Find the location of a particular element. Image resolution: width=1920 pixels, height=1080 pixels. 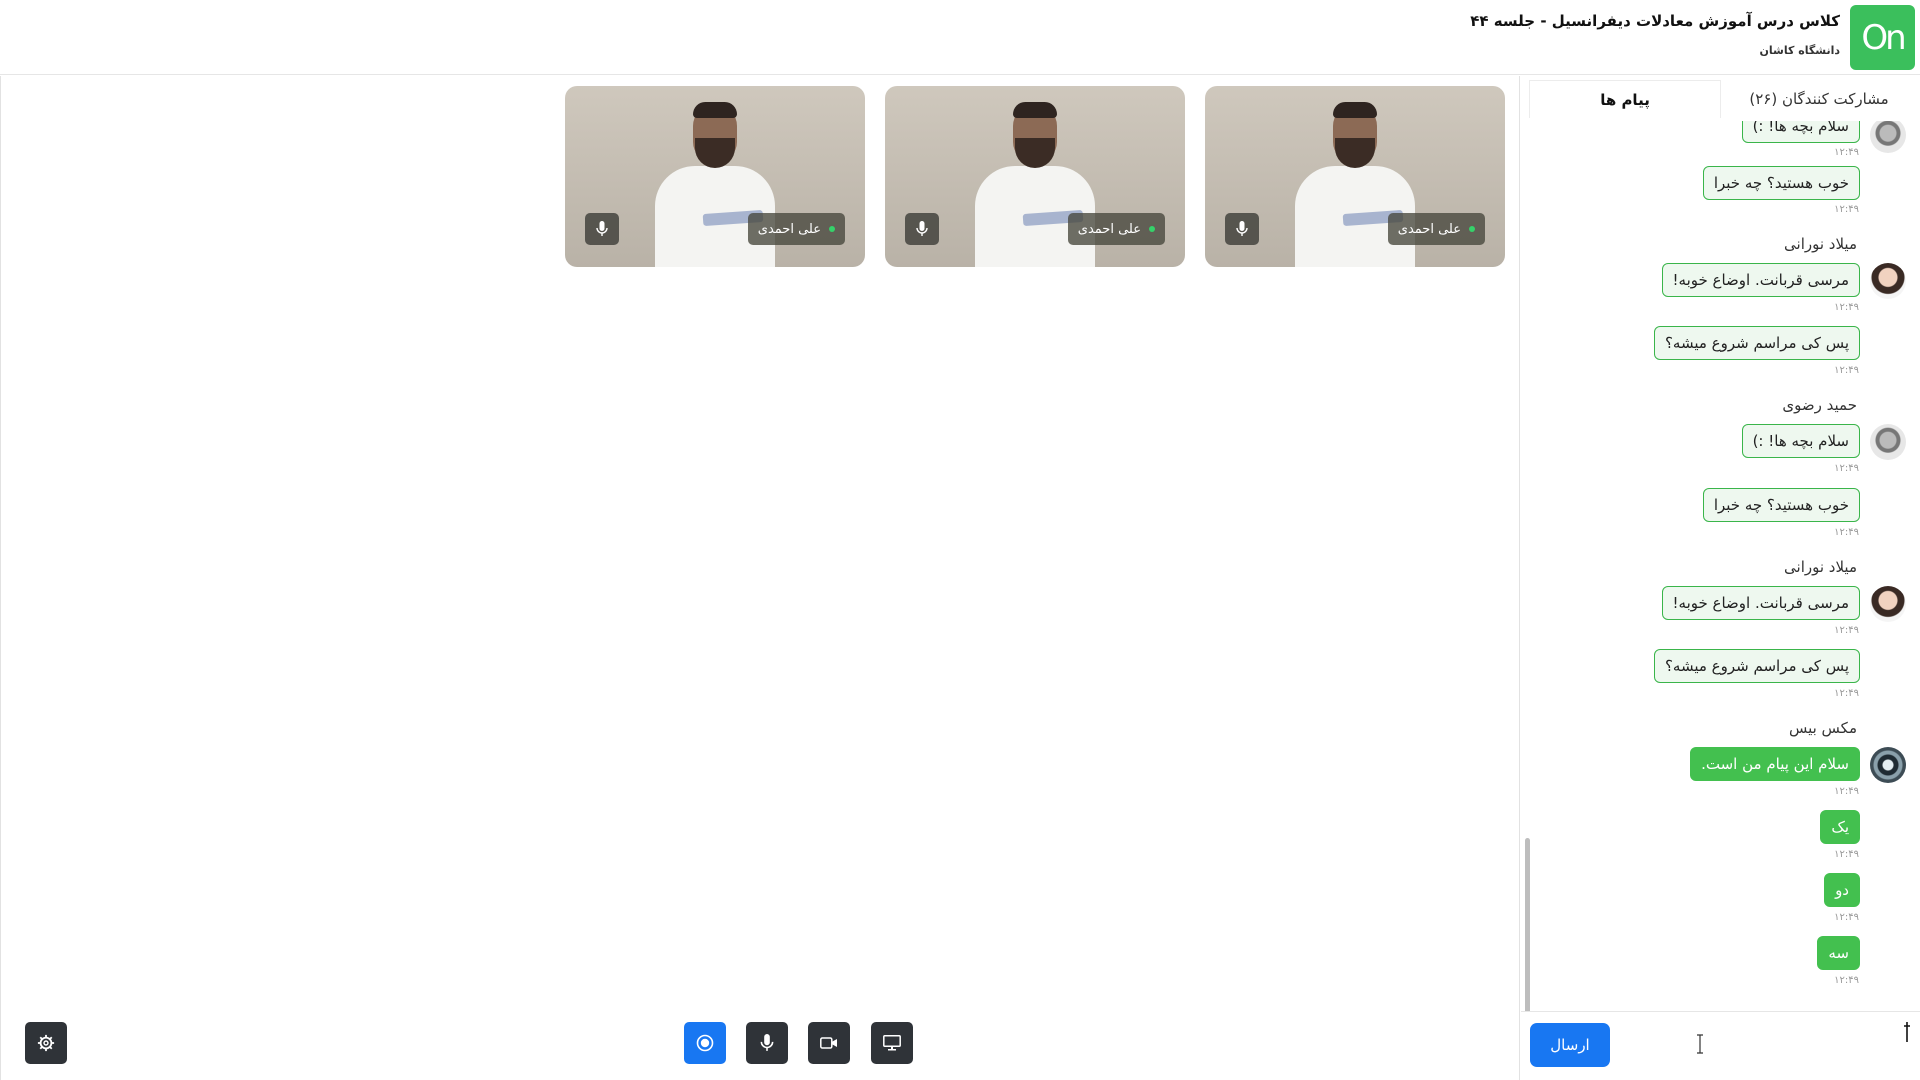

message-input is located at coordinates (1766, 1045).